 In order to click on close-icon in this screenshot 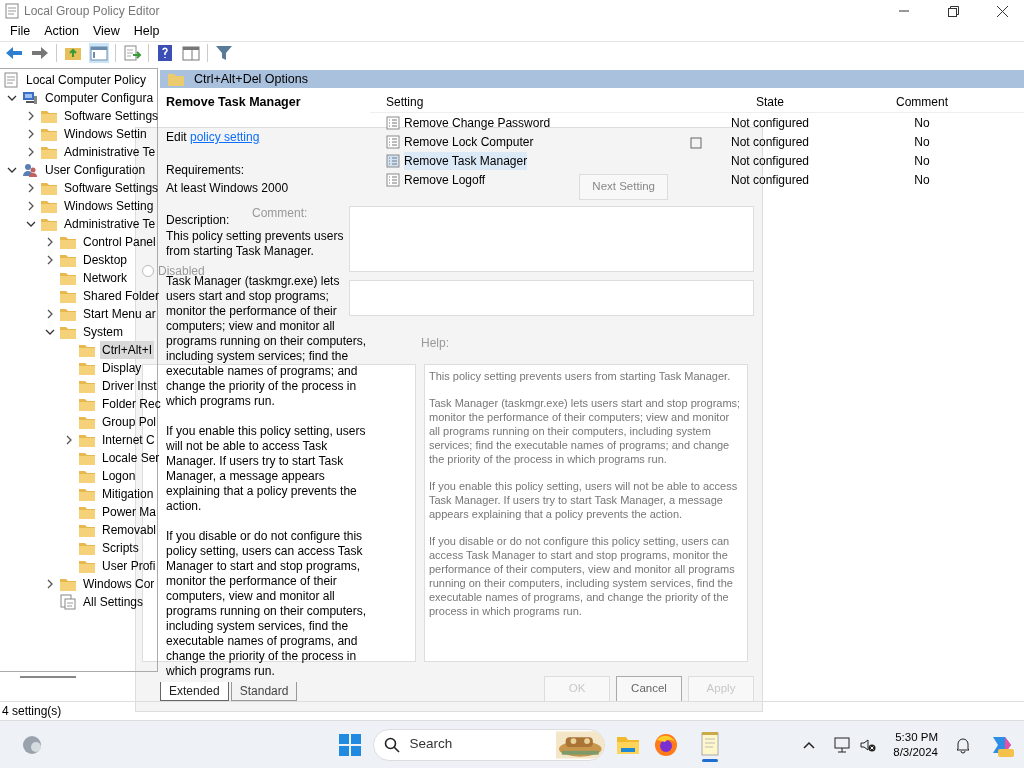, I will do `click(1002, 11)`.